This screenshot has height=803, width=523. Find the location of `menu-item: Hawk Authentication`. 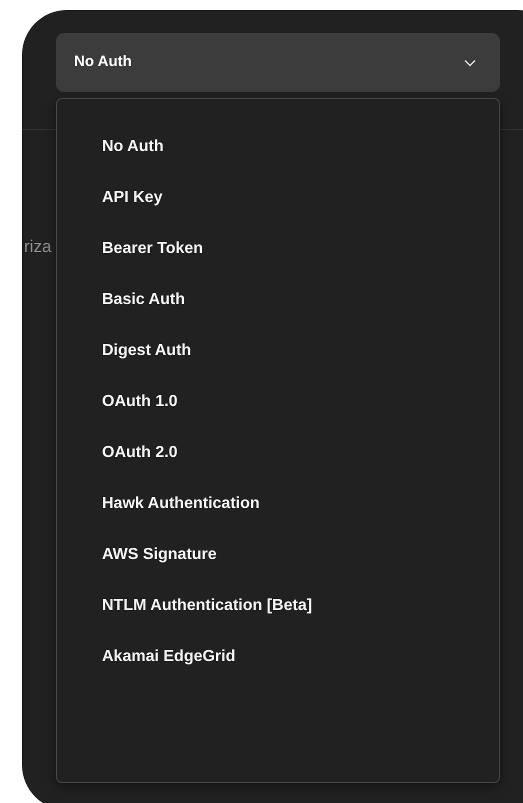

menu-item: Hawk Authentication is located at coordinates (278, 503).